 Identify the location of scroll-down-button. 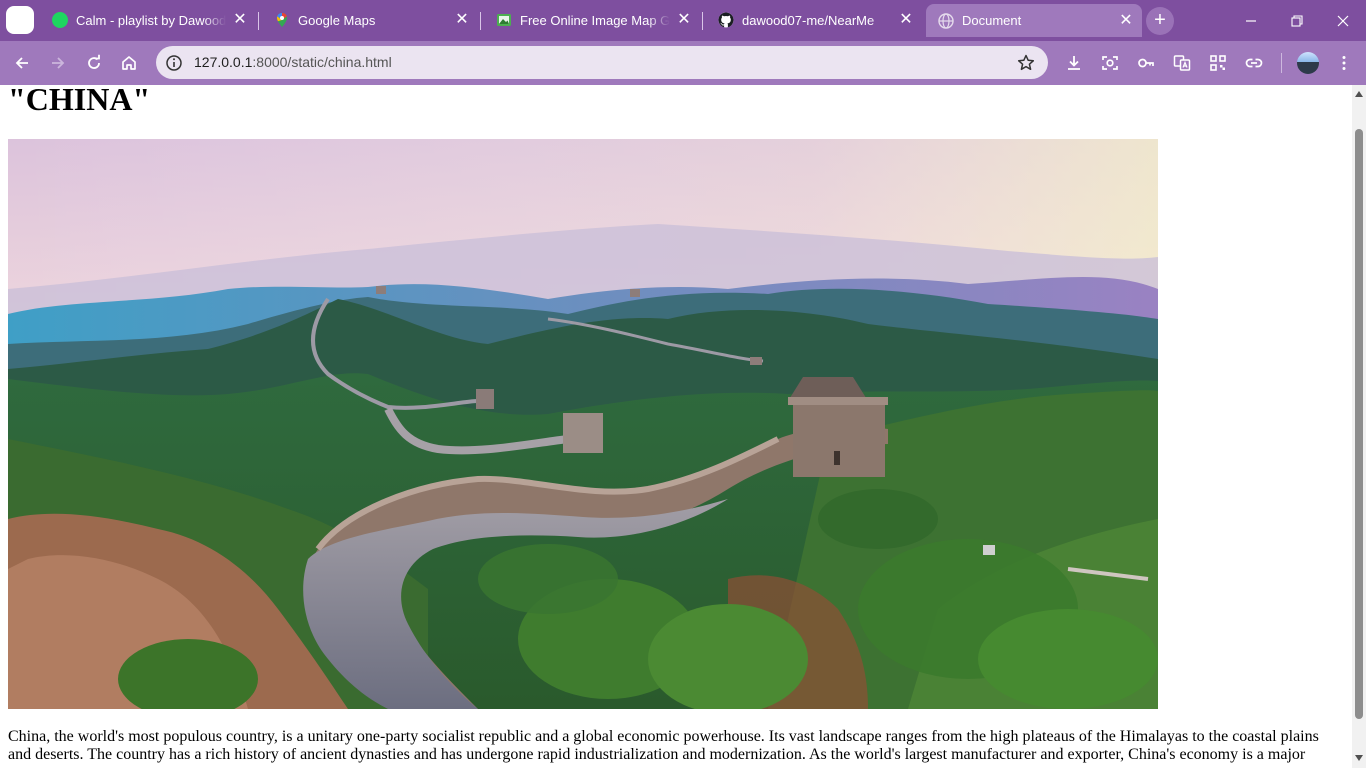
(1359, 758).